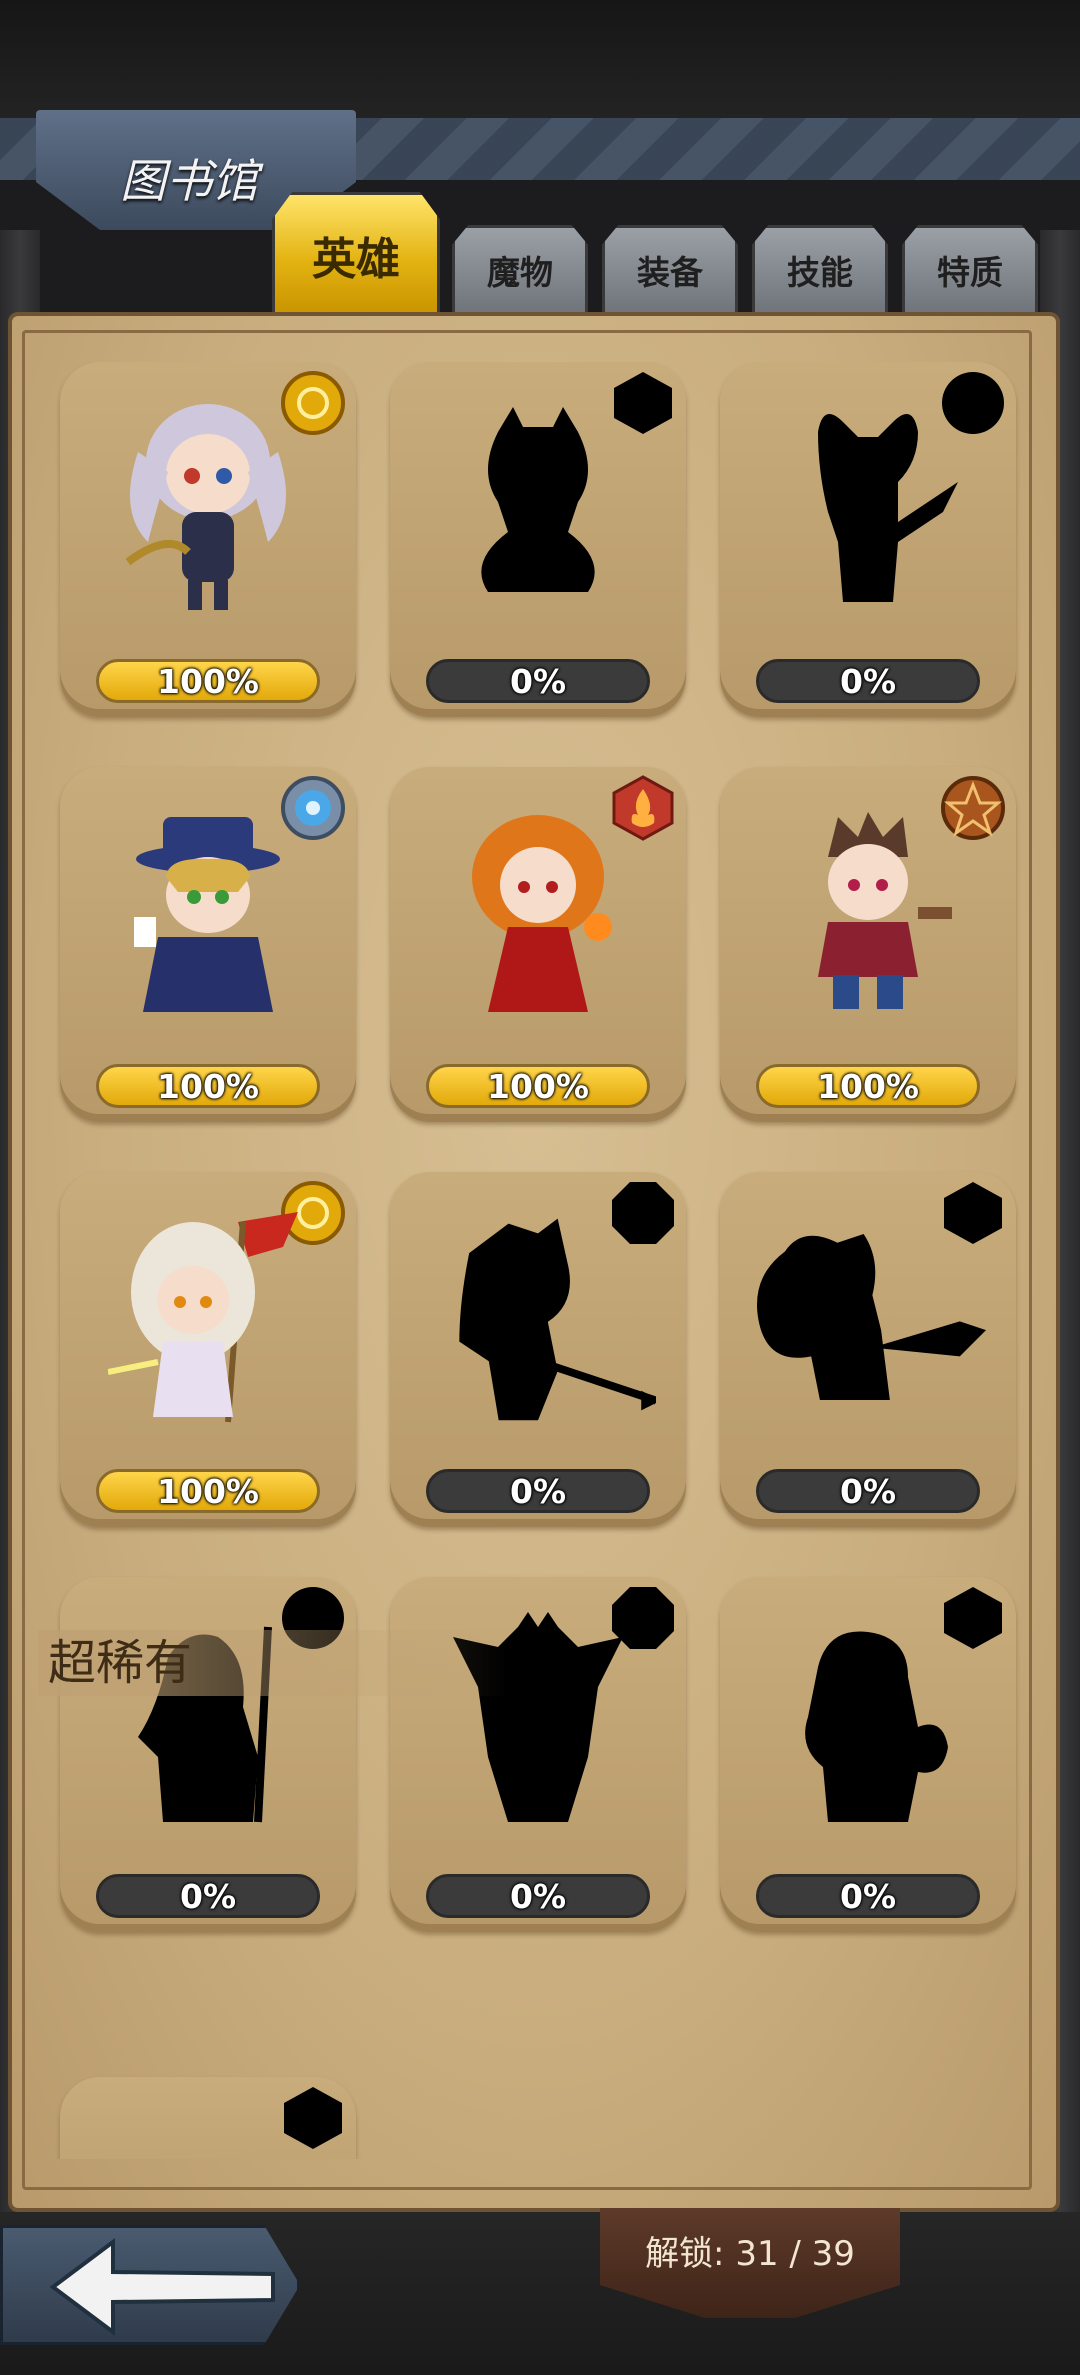 This screenshot has width=1080, height=2375. What do you see at coordinates (820, 270) in the screenshot?
I see `tab-skills: 技能` at bounding box center [820, 270].